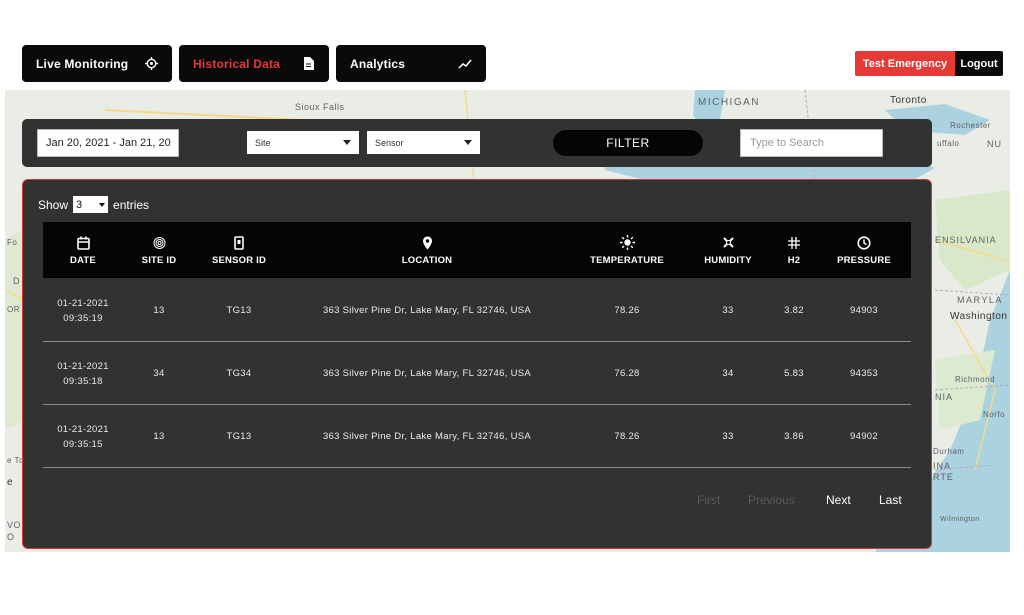  What do you see at coordinates (905, 63) in the screenshot?
I see `test-emergency-button: Test Emergency` at bounding box center [905, 63].